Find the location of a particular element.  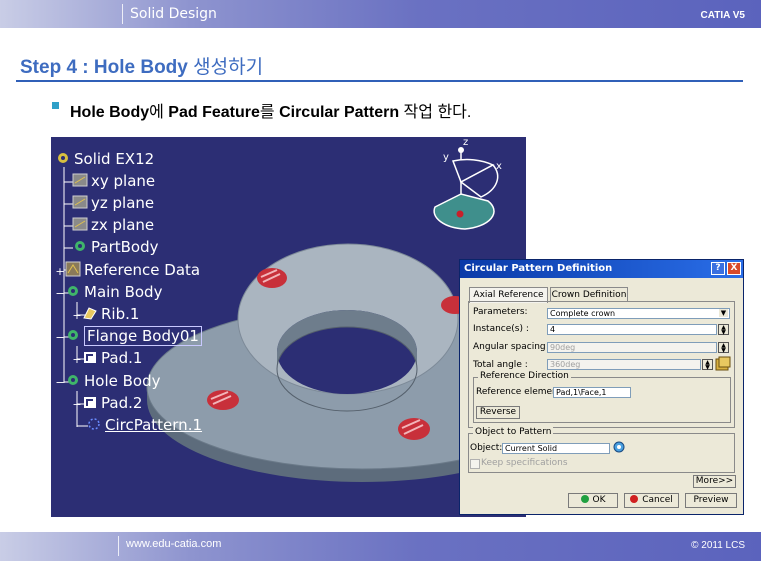

parameters-select: Complete crown is located at coordinates (638, 313).